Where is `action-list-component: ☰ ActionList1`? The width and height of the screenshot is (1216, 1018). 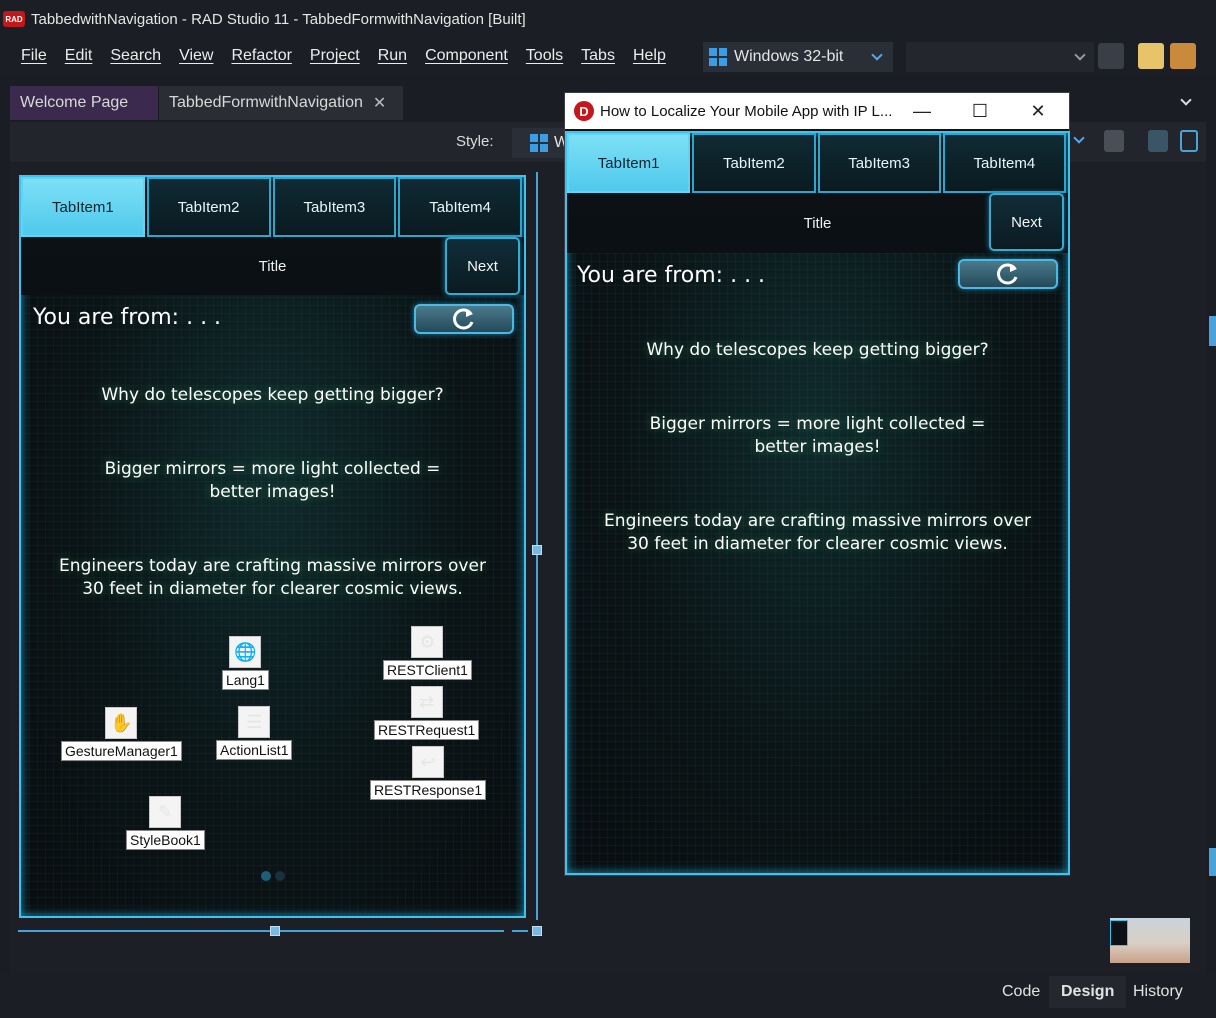 action-list-component: ☰ ActionList1 is located at coordinates (254, 733).